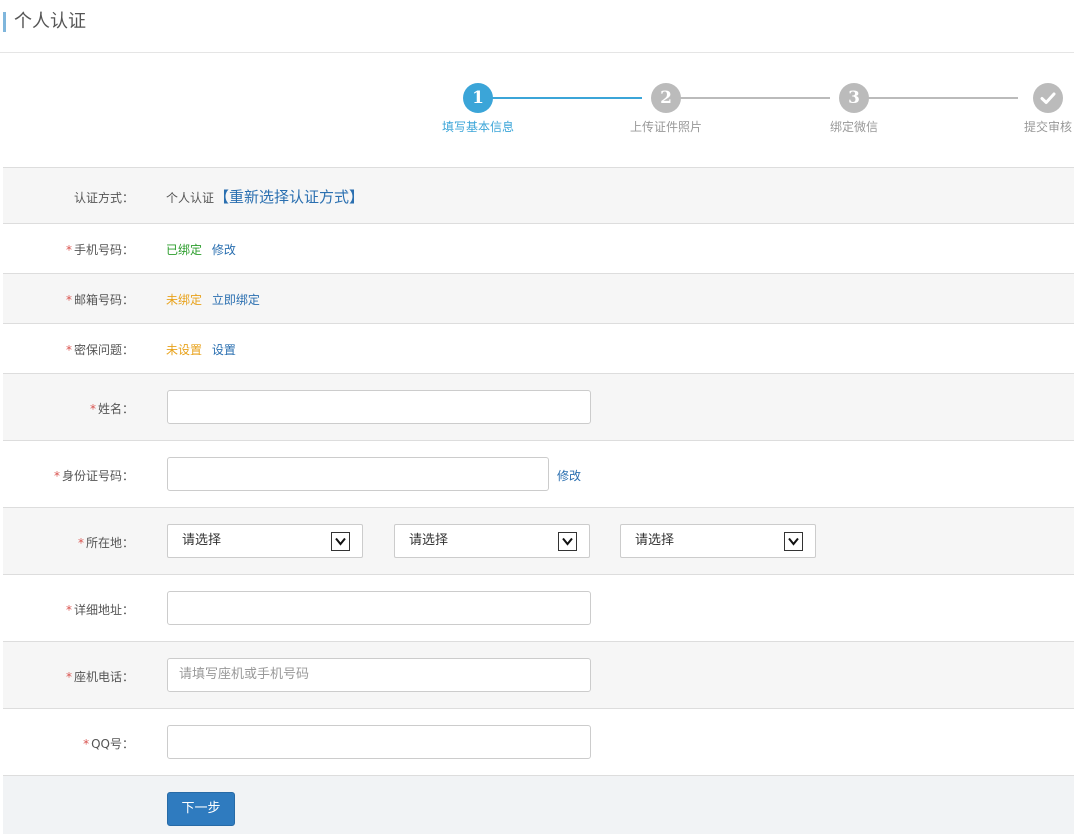 Image resolution: width=1074 pixels, height=834 pixels. What do you see at coordinates (537, 115) in the screenshot?
I see `progress-stepper: 1 2 3 填写基本信息 上传证件照片 绑定微信 提交审核` at bounding box center [537, 115].